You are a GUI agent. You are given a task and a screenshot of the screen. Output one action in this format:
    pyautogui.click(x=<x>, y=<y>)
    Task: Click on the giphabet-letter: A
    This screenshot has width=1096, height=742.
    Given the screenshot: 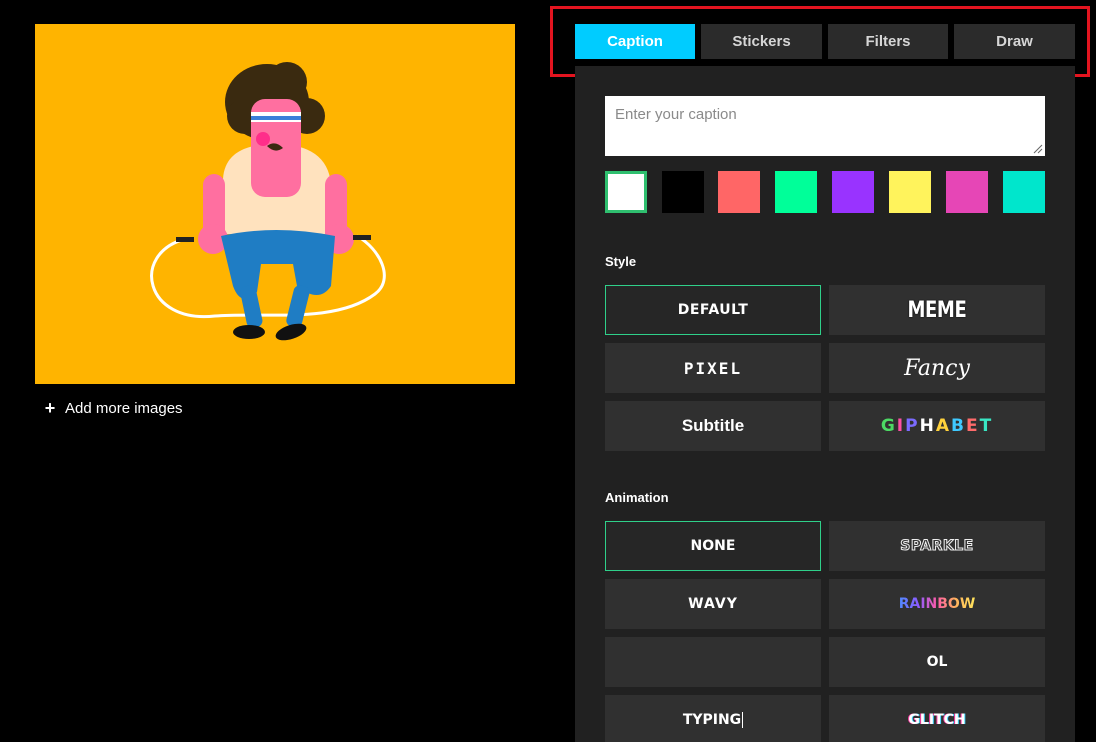 What is the action you would take?
    pyautogui.click(x=943, y=426)
    